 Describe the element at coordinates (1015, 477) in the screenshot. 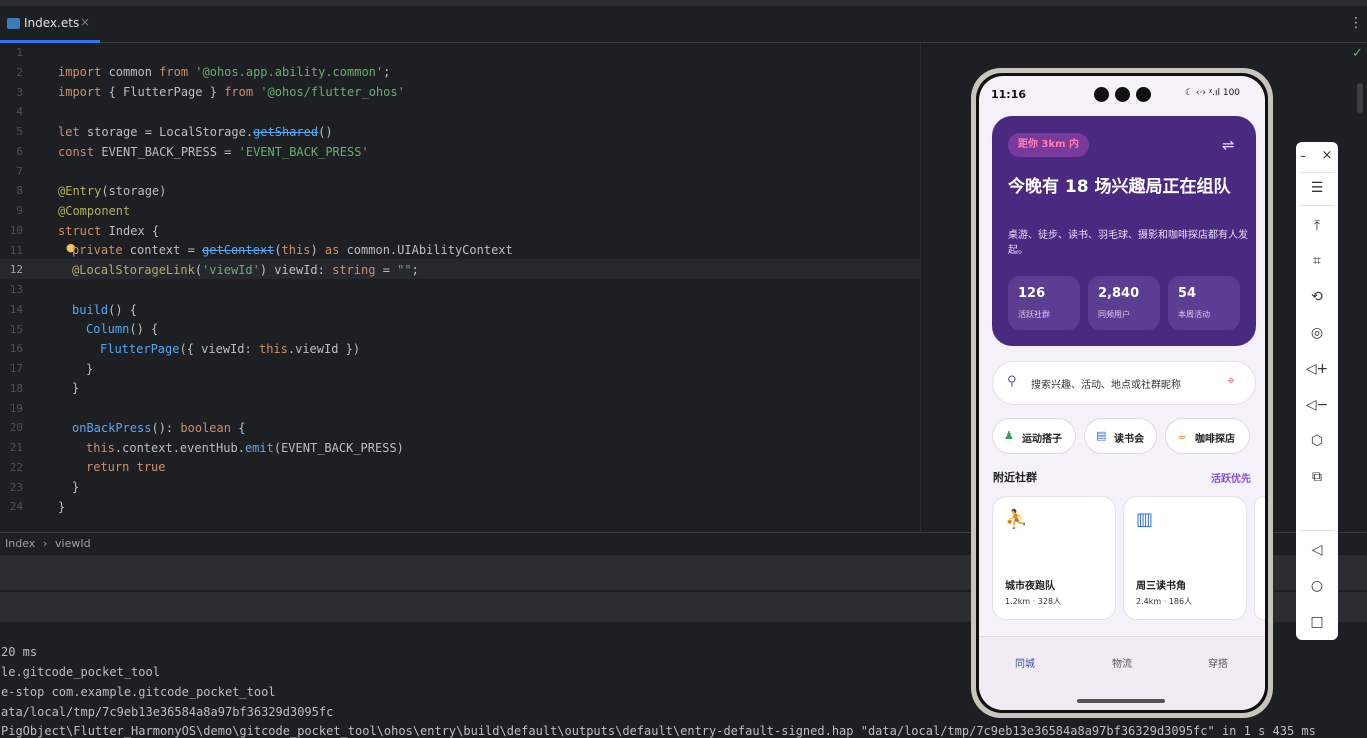

I see `section-title: 附近社群` at that location.